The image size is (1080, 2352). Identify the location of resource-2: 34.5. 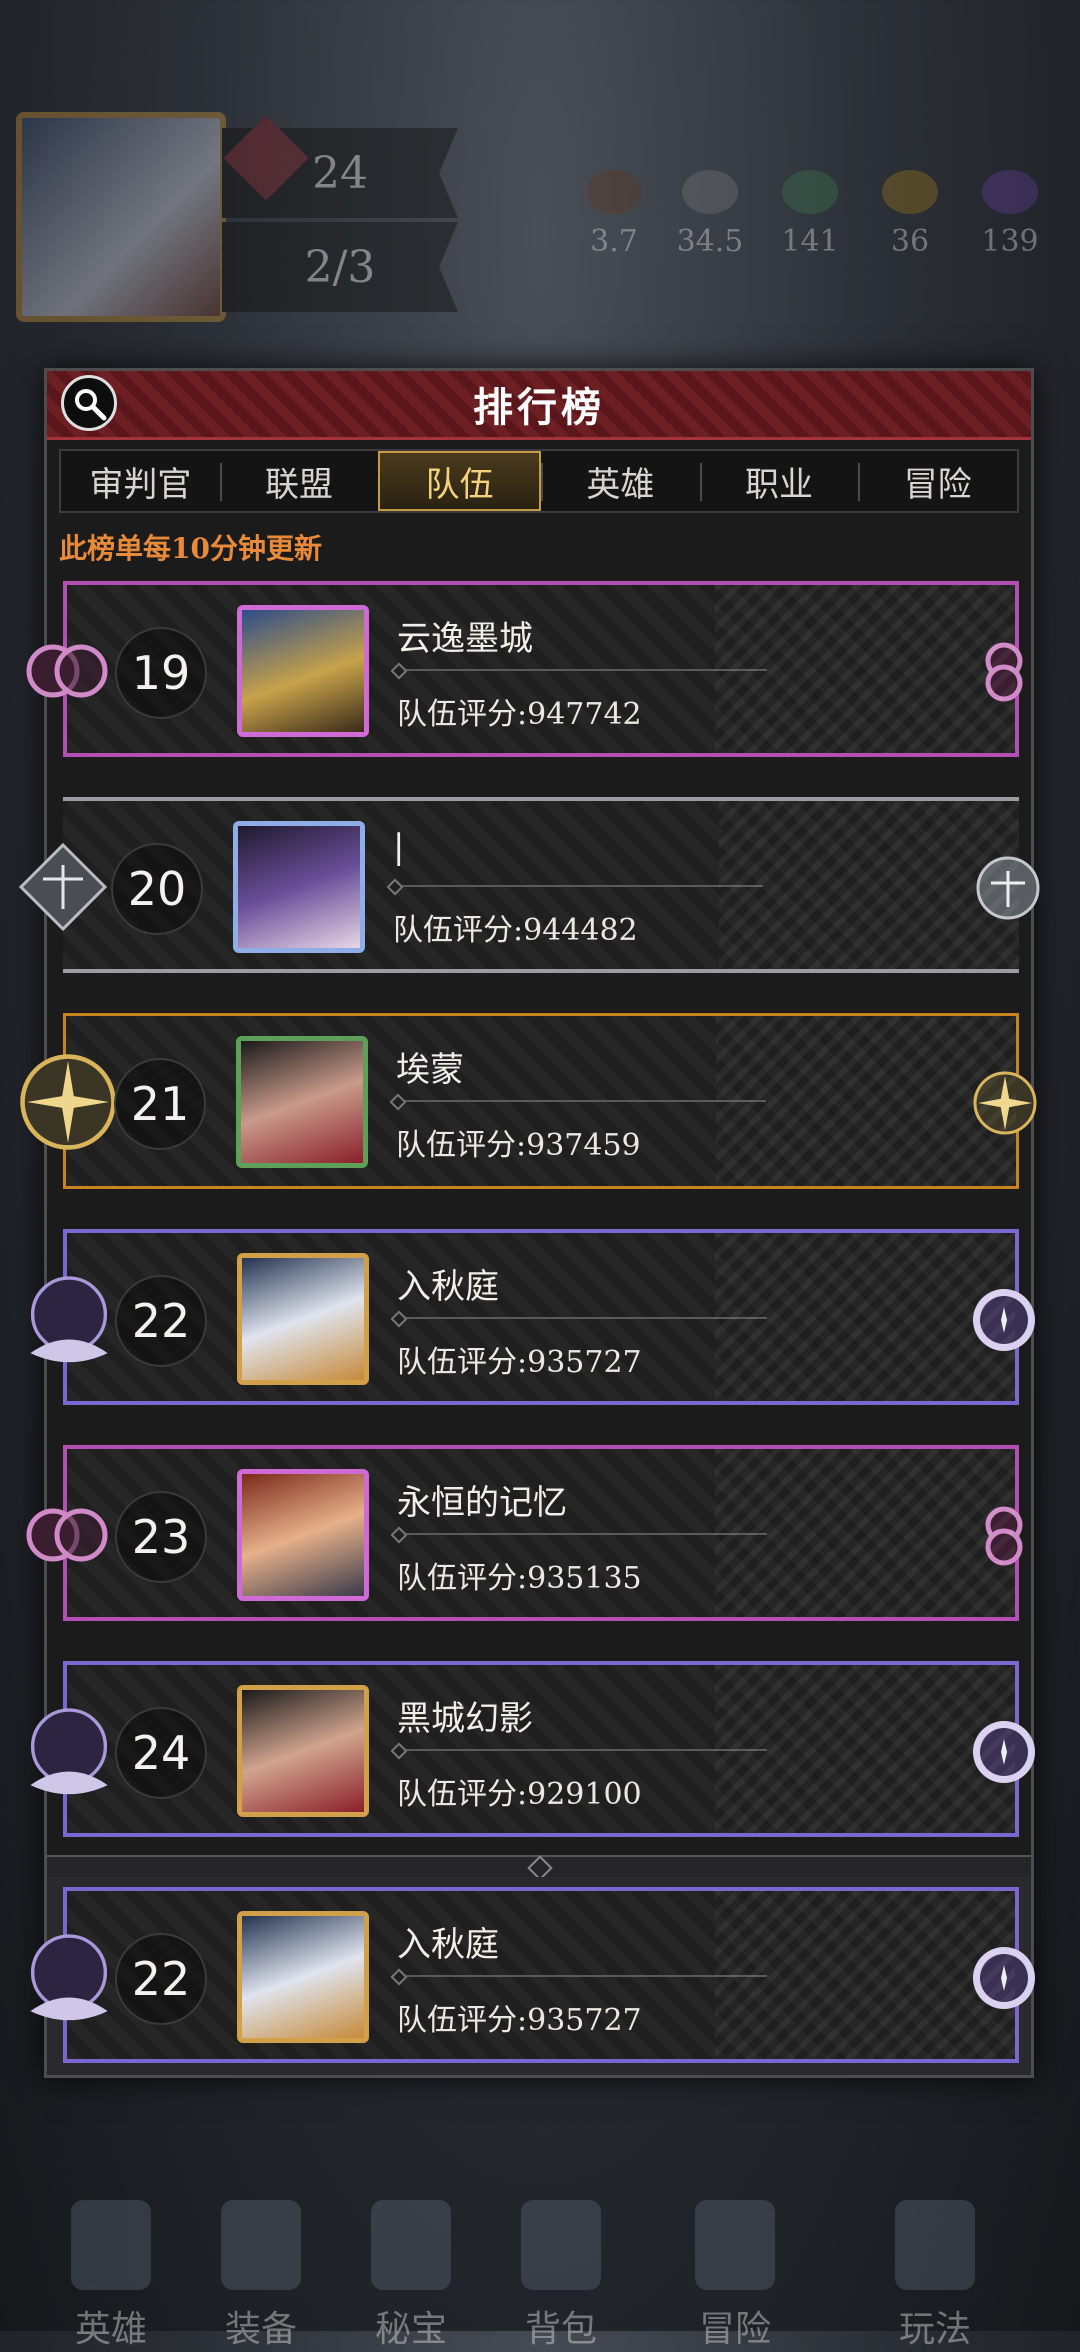
(710, 214).